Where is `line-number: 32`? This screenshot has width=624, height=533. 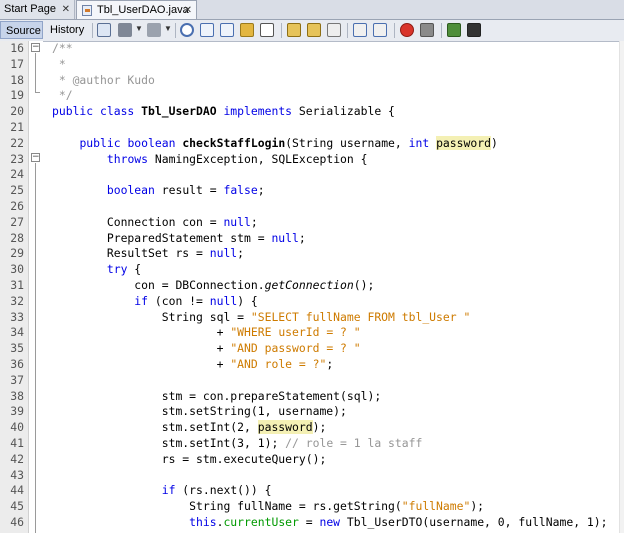 line-number: 32 is located at coordinates (17, 300).